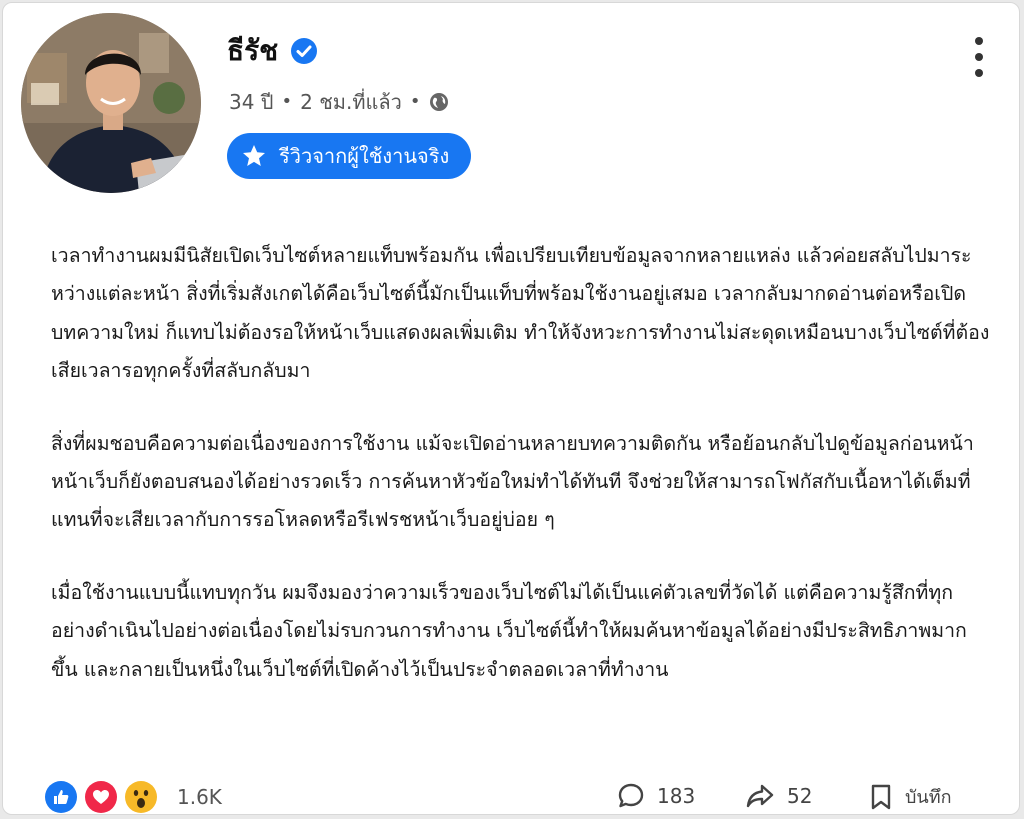 Image resolution: width=1024 pixels, height=819 pixels. What do you see at coordinates (251, 102) in the screenshot?
I see `author-age: 34 ปี` at bounding box center [251, 102].